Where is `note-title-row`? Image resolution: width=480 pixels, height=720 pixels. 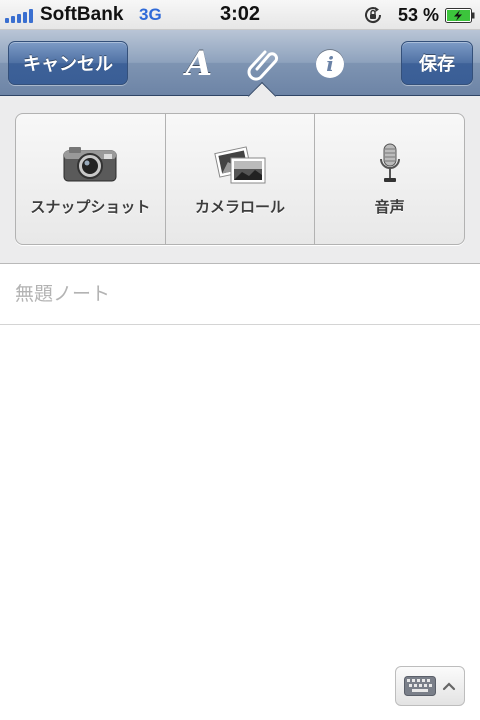 note-title-row is located at coordinates (240, 294).